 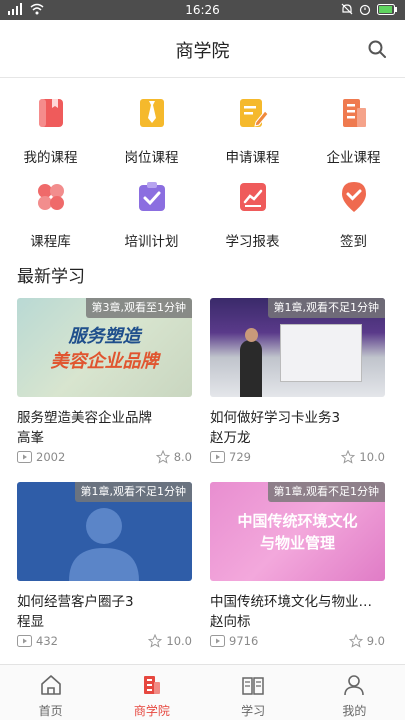 I want to click on grid-label: 企业课程, so click(x=353, y=158).